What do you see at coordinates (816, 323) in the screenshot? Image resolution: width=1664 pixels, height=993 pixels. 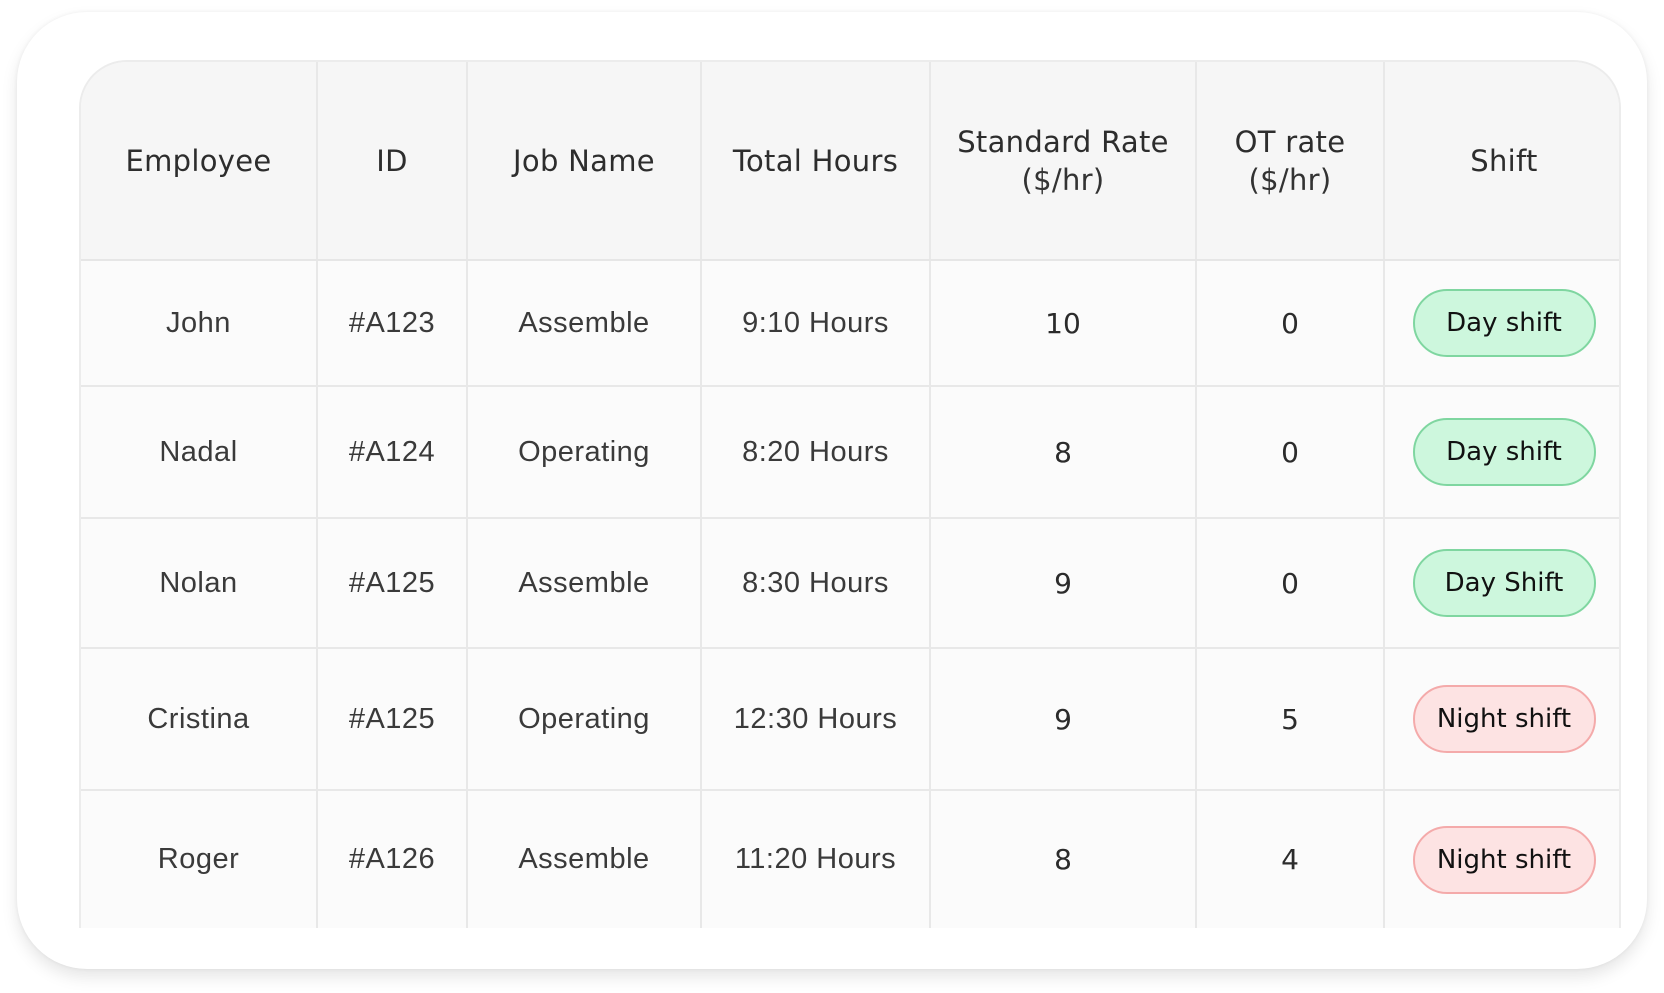 I see `cell-total-hours: 9:10 Hours` at bounding box center [816, 323].